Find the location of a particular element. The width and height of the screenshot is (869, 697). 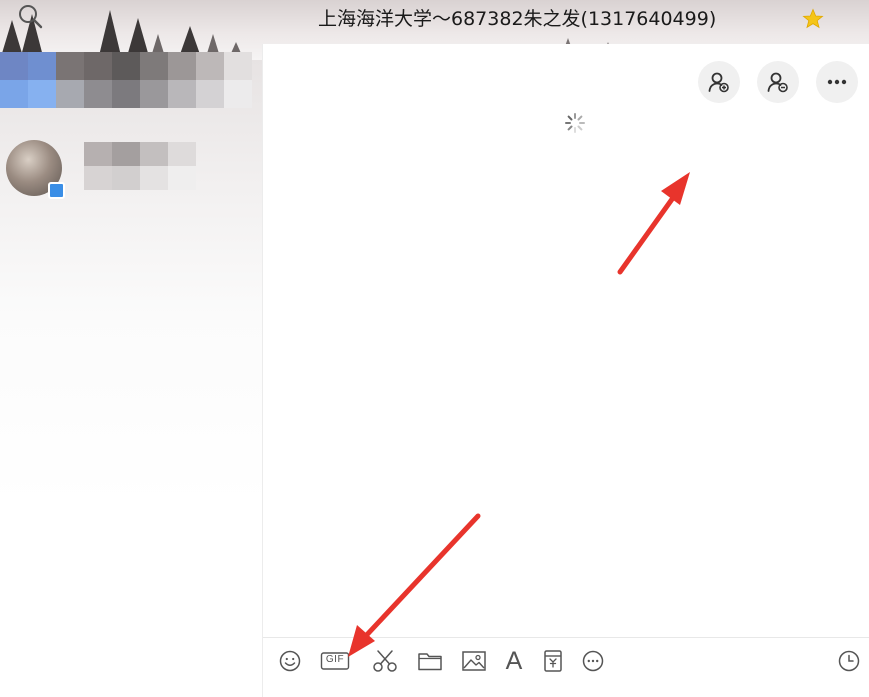

emoji-icon is located at coordinates (290, 661).